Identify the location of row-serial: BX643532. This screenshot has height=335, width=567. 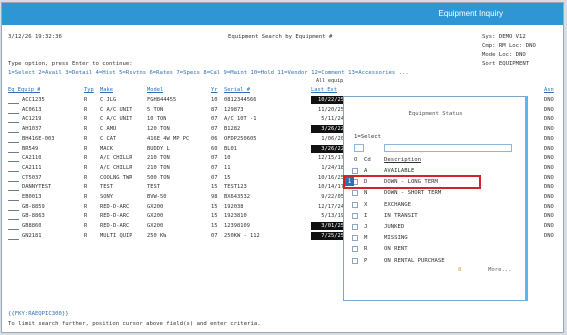
(237, 197).